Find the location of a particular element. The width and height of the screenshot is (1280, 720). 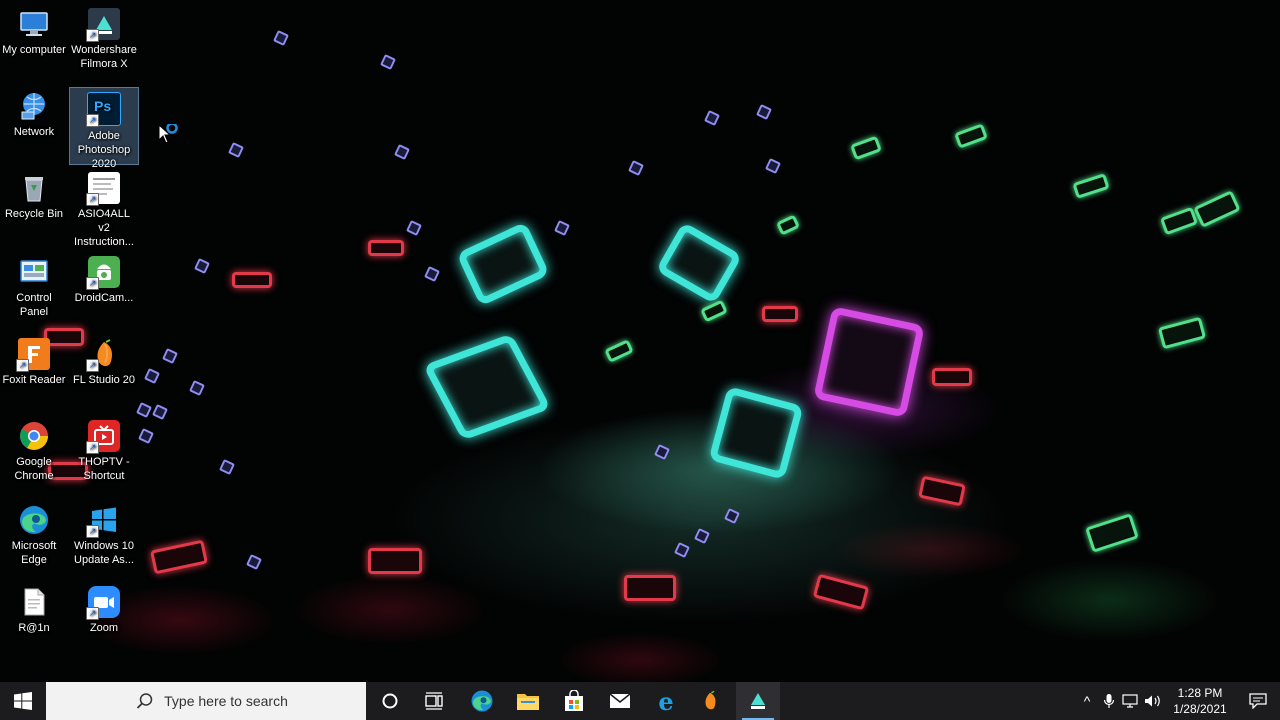

desktop-icon-google-chrome: Google Chrome is located at coordinates (34, 450).